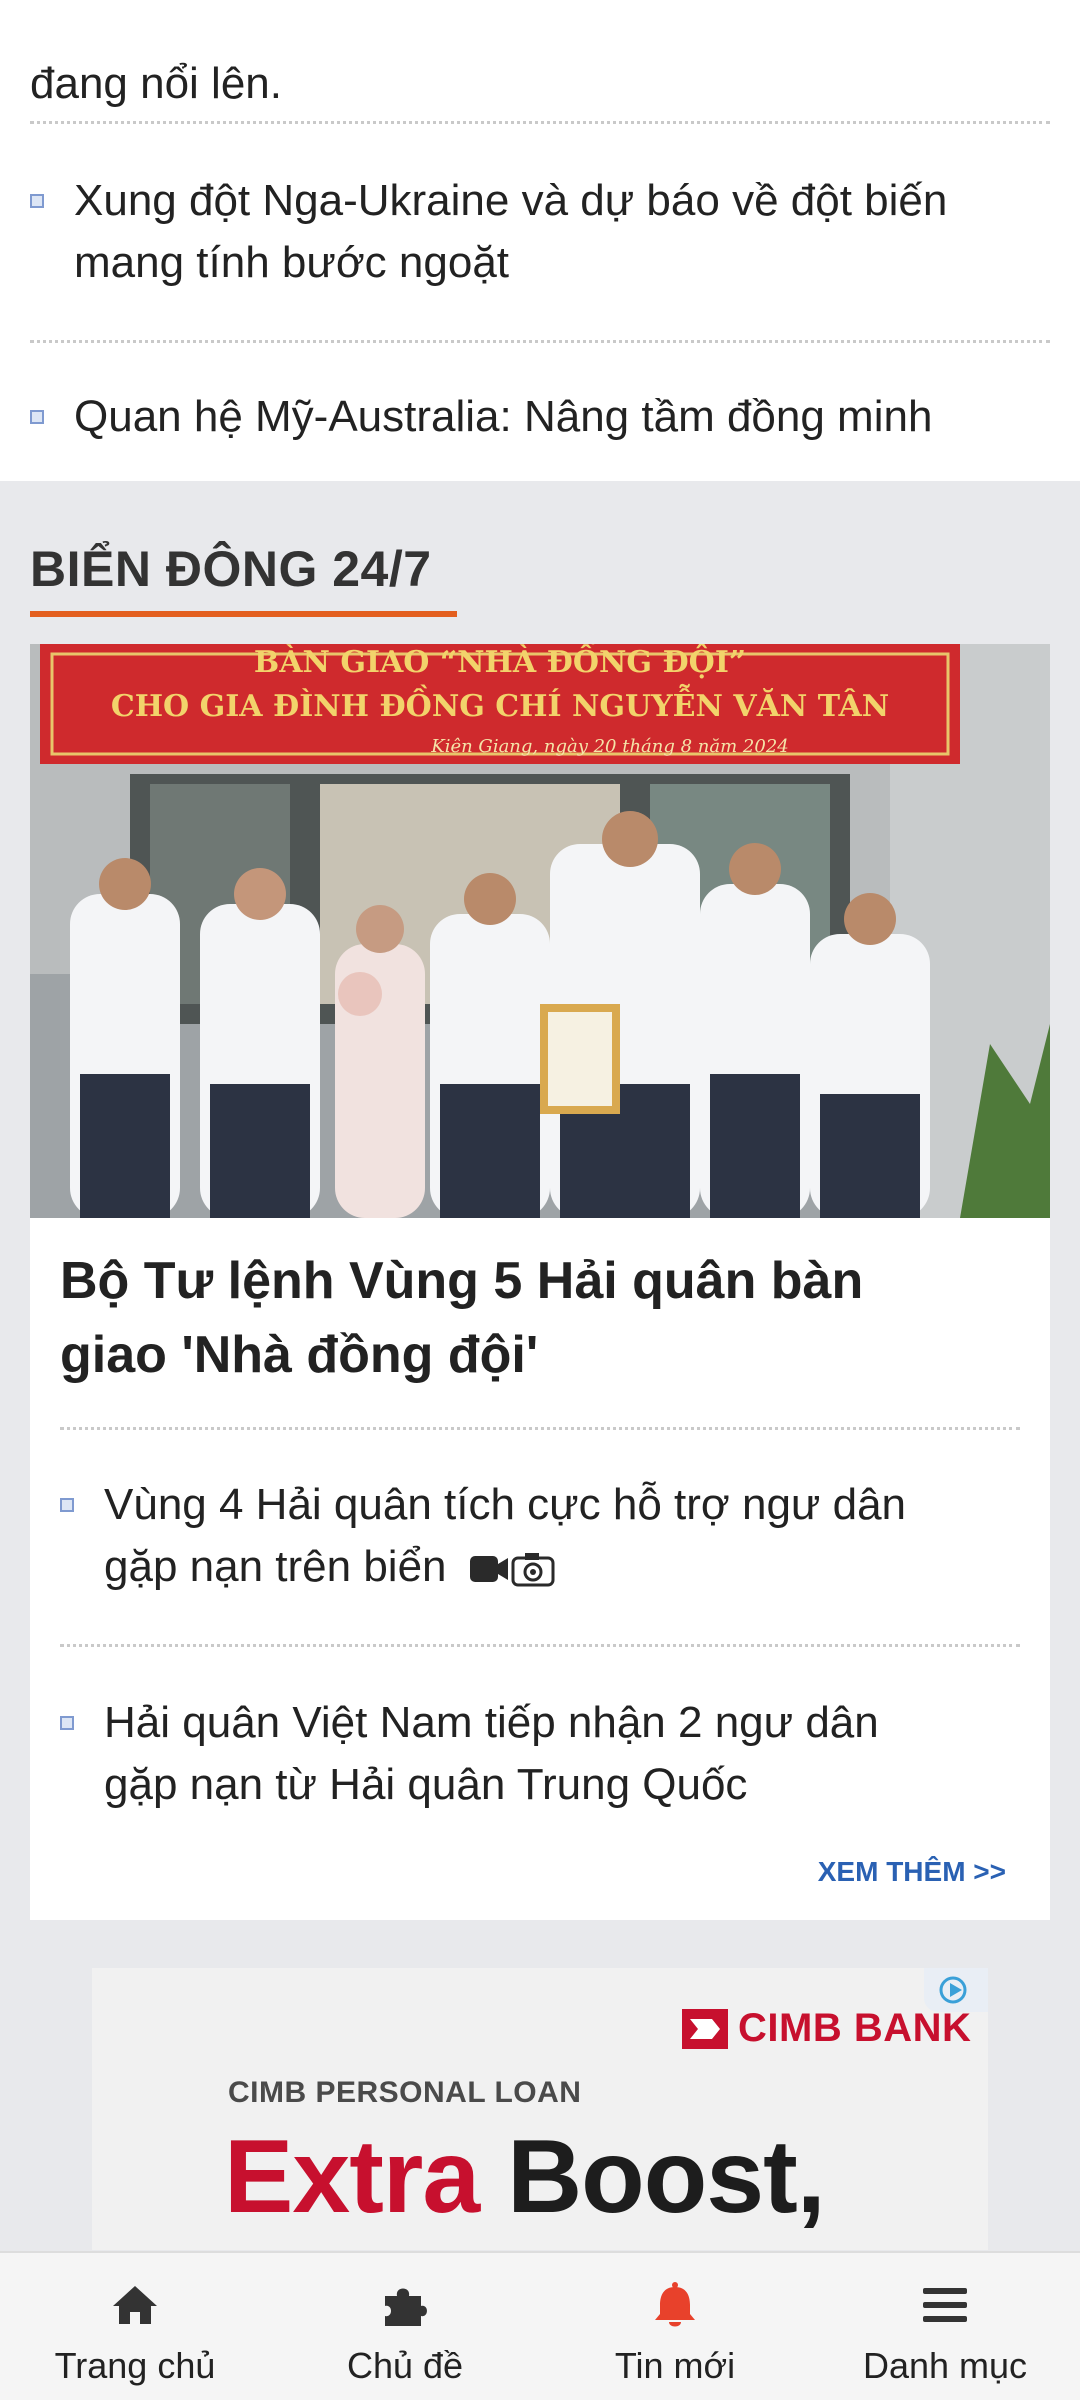  What do you see at coordinates (503, 416) in the screenshot?
I see `list-item-title: Quan hệ Mỹ-Australia: Nâng tầm đồng minh` at bounding box center [503, 416].